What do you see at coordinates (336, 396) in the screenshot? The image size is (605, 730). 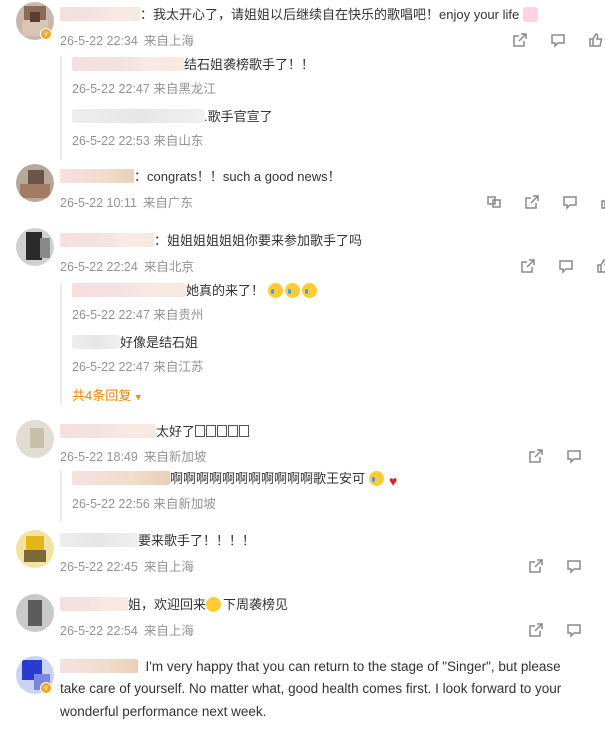 I see `more-replies-link: 共4条回复 ▼` at bounding box center [336, 396].